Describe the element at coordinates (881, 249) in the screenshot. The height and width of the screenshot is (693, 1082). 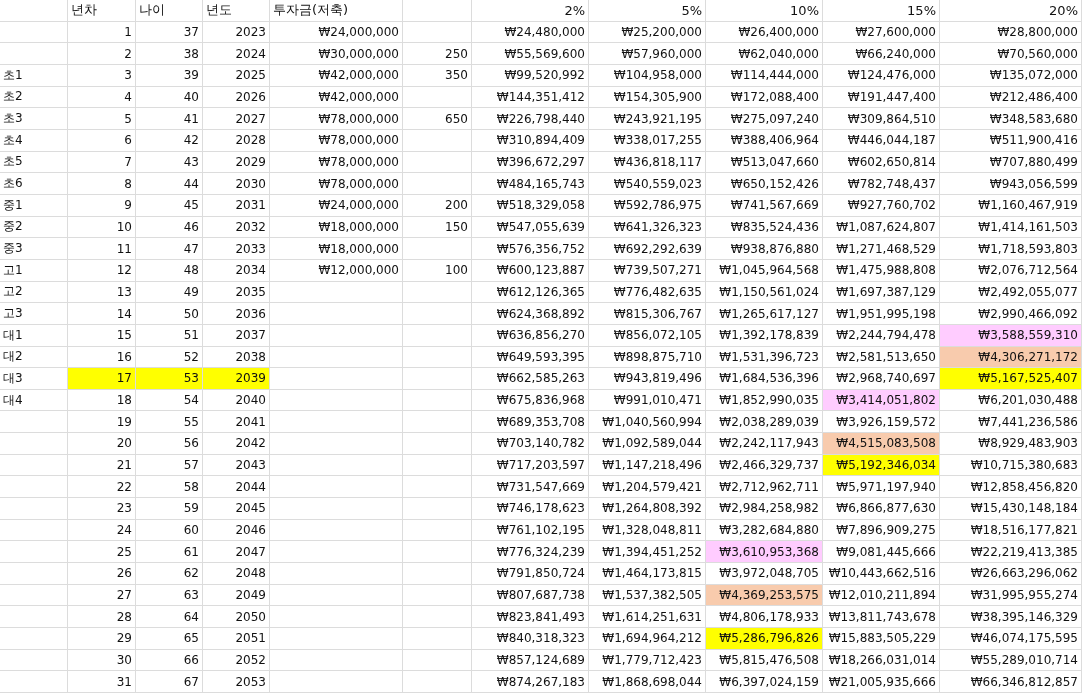
I see `table-cell: ₩1,271,468,529` at that location.